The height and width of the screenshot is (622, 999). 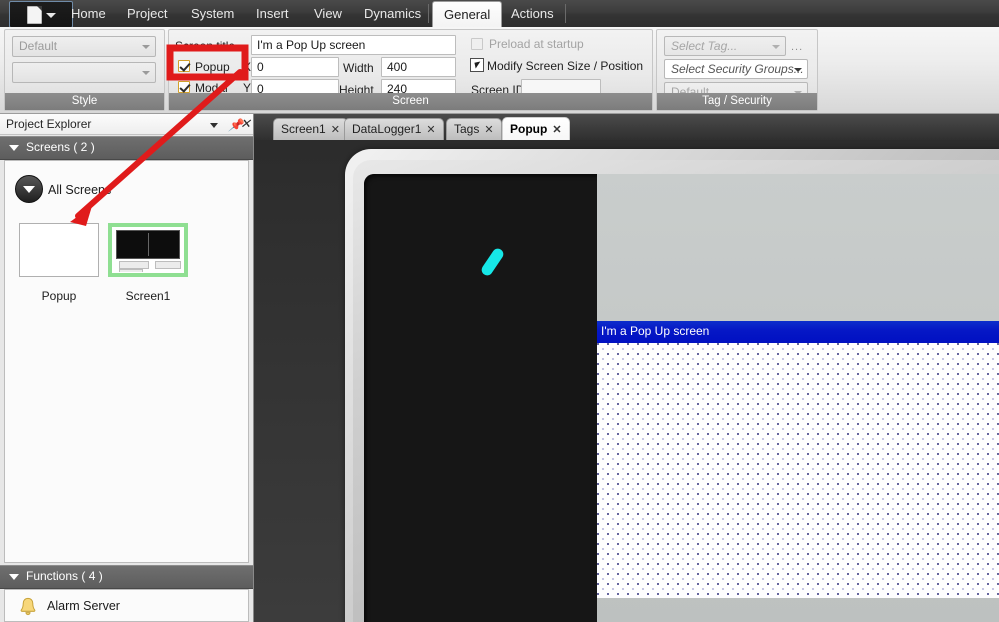 I want to click on x-label: X, so click(x=247, y=67).